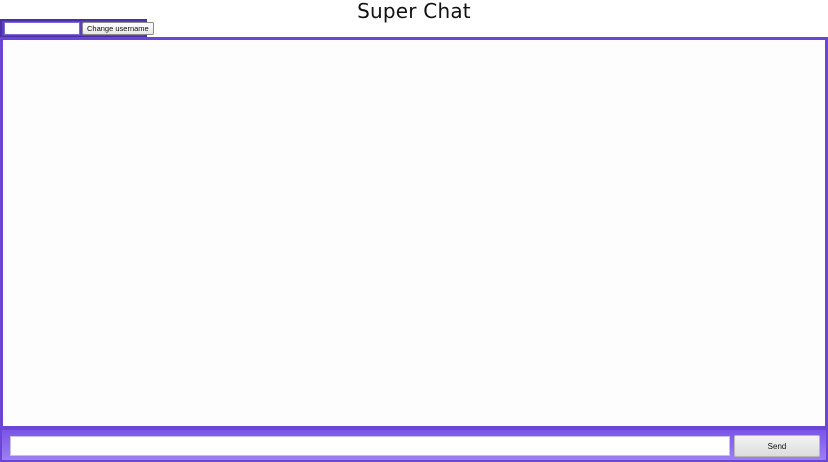  I want to click on send-button: Send, so click(777, 446).